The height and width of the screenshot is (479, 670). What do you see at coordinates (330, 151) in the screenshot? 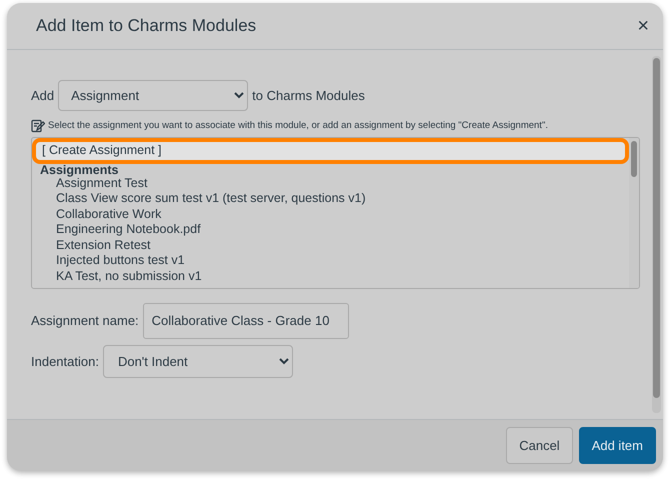
I see `list-option: [ Create Assignment ]` at bounding box center [330, 151].